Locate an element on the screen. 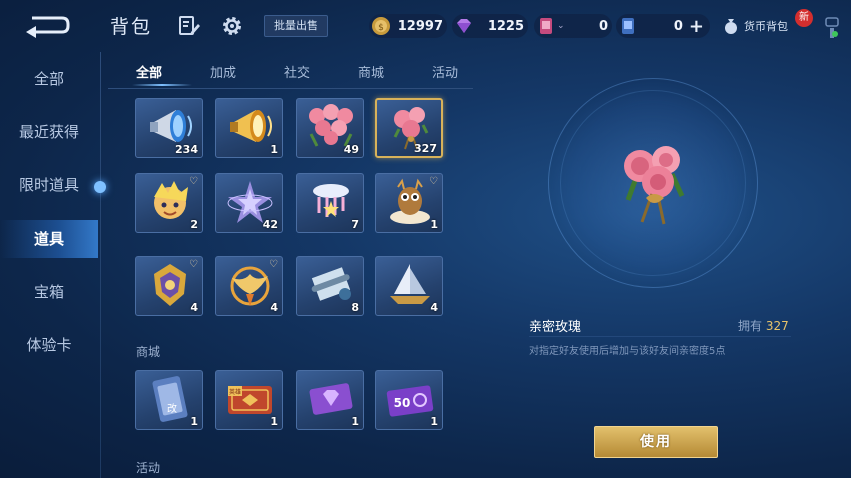 This screenshot has width=851, height=478. hero-ticket-icon: 英雄 is located at coordinates (250, 400).